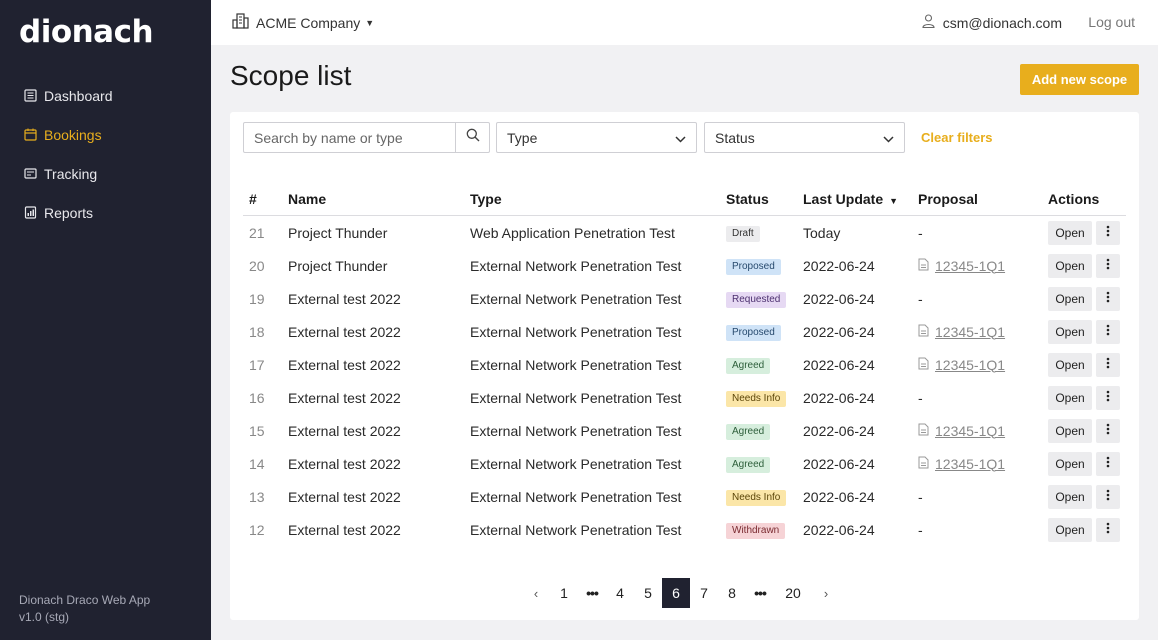  I want to click on sidebar-nav: Dashboard Bookings Tracking Reports, so click(105, 154).